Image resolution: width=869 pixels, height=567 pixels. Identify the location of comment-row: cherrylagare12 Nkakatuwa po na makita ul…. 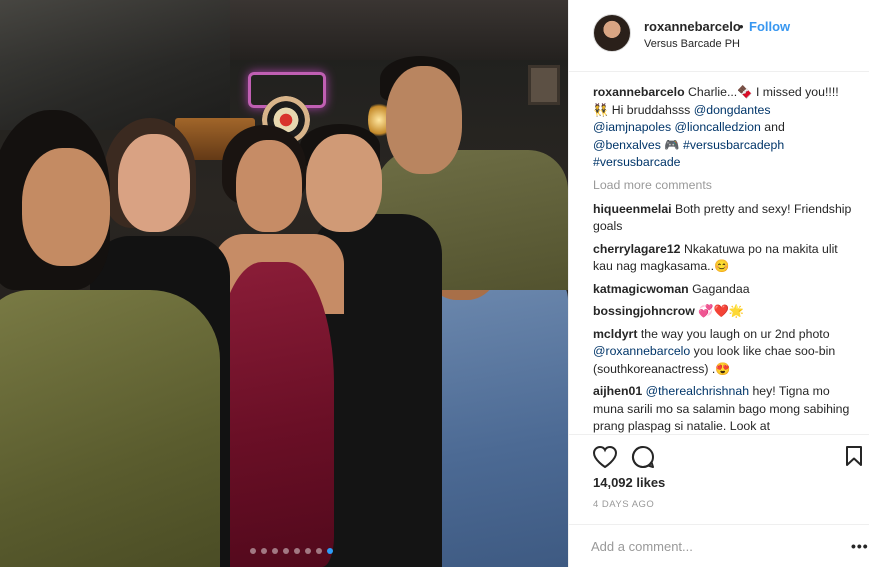
(724, 258).